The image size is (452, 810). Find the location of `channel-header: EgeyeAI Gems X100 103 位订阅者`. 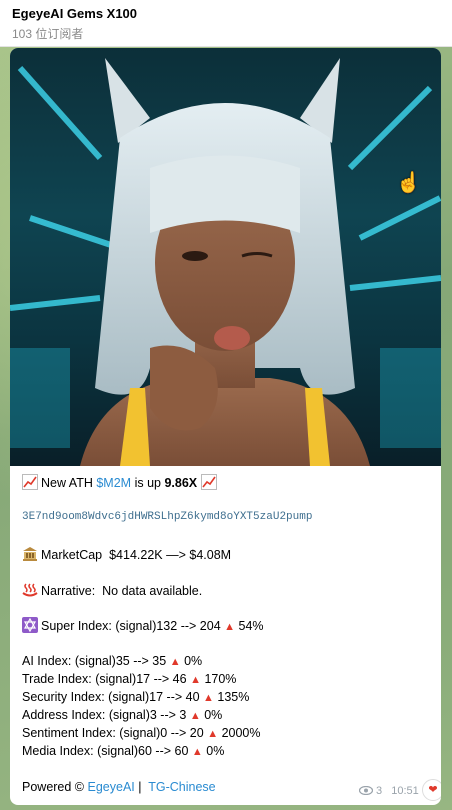

channel-header: EgeyeAI Gems X100 103 位订阅者 is located at coordinates (226, 23).